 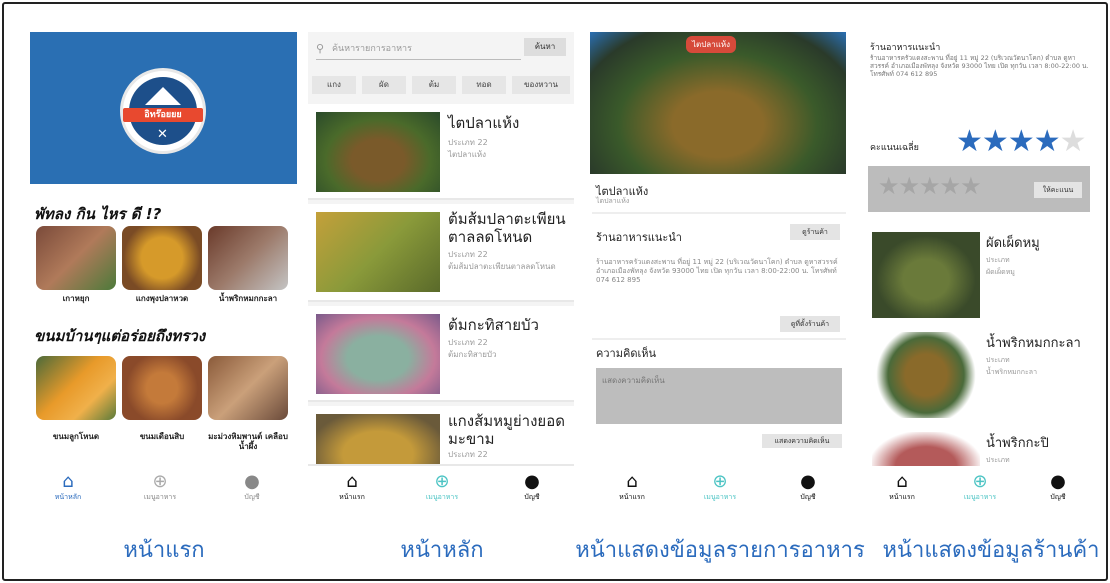 What do you see at coordinates (441, 436) in the screenshot?
I see `food-card: แกงส้มหมูย่างยอดมะขาม ประเภท 22` at bounding box center [441, 436].